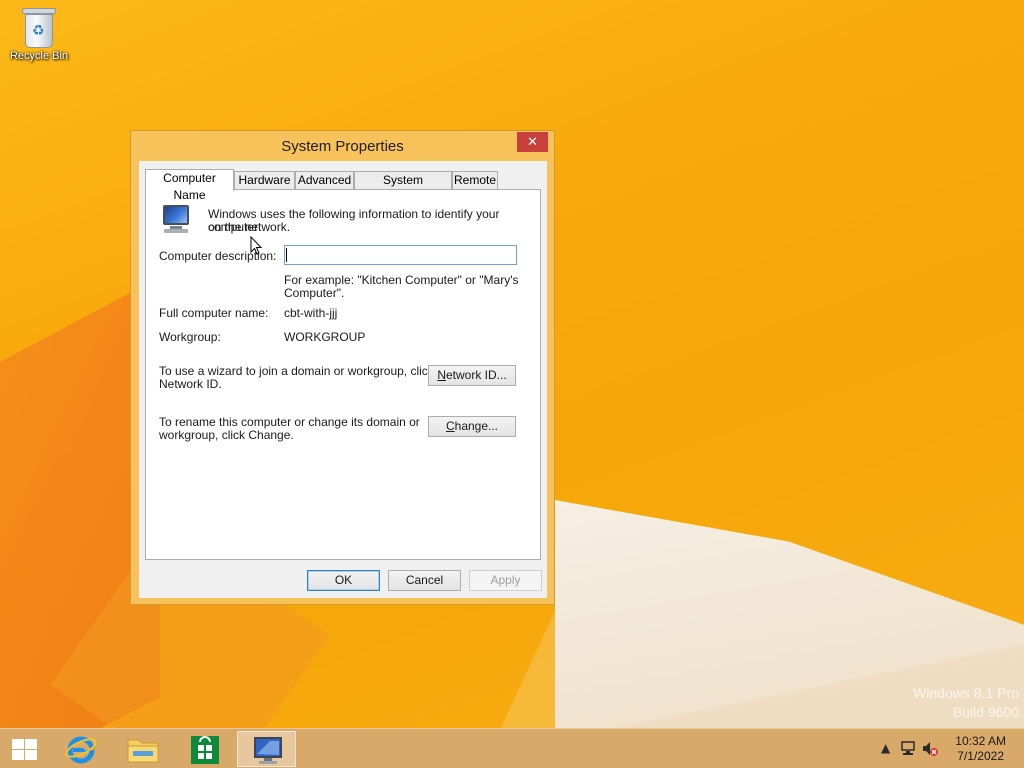 The image size is (1024, 768). What do you see at coordinates (325, 337) in the screenshot?
I see `workgroup-value: WORKGROUP` at bounding box center [325, 337].